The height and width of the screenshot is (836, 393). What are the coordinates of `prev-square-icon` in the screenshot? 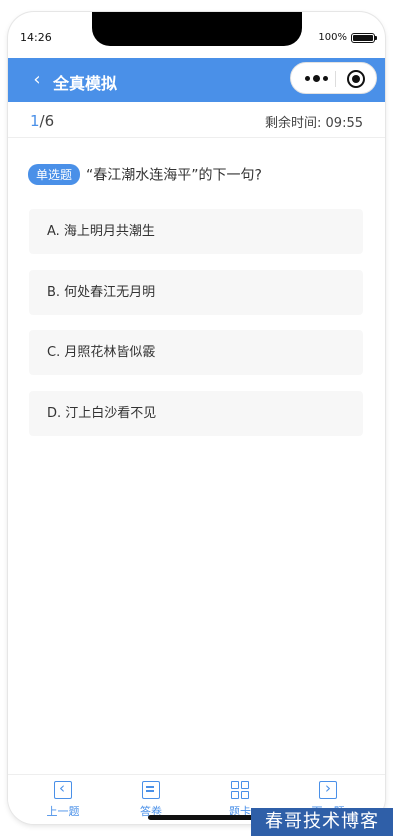 It's located at (63, 789).